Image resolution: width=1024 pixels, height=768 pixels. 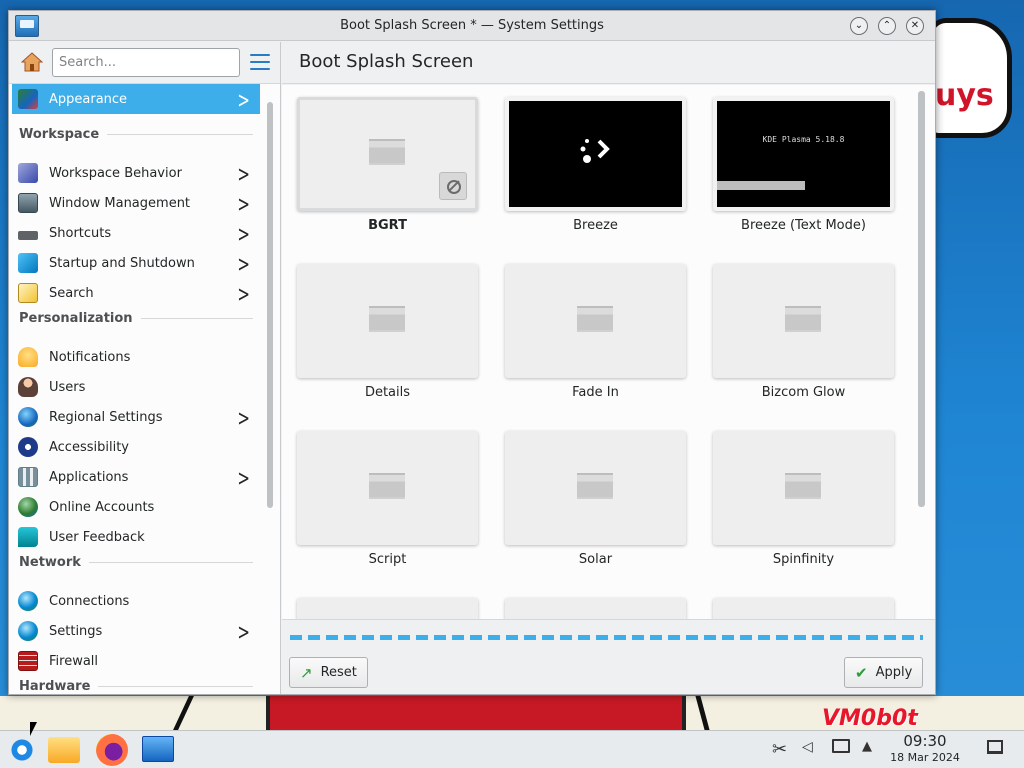 I want to click on sidebar-item-startup-shutdown: Startup and Shutdown >, so click(x=136, y=263).